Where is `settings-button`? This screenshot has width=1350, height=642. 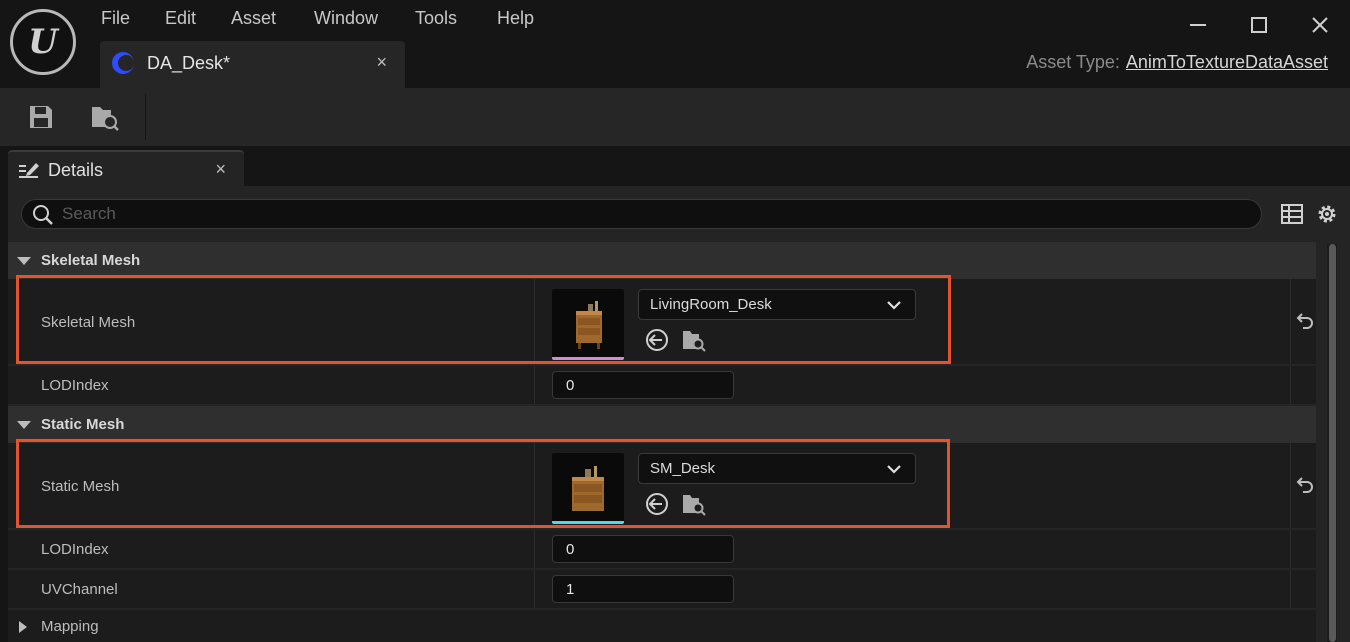
settings-button is located at coordinates (1327, 214).